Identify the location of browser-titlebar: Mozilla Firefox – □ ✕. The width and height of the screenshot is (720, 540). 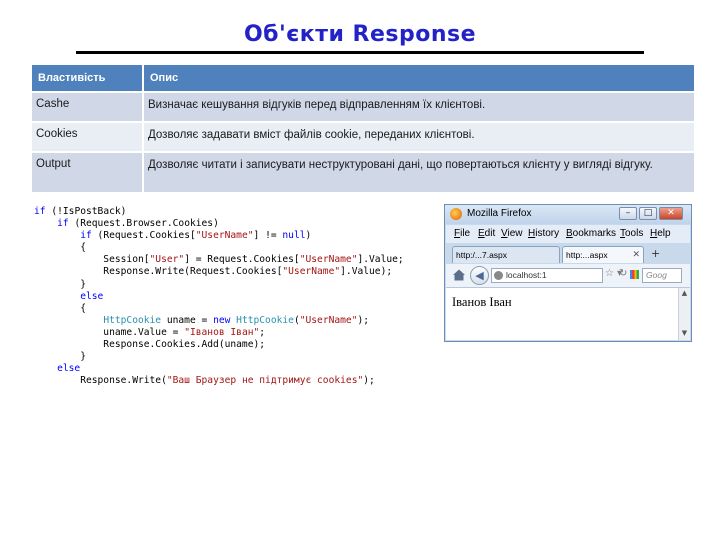
(568, 214).